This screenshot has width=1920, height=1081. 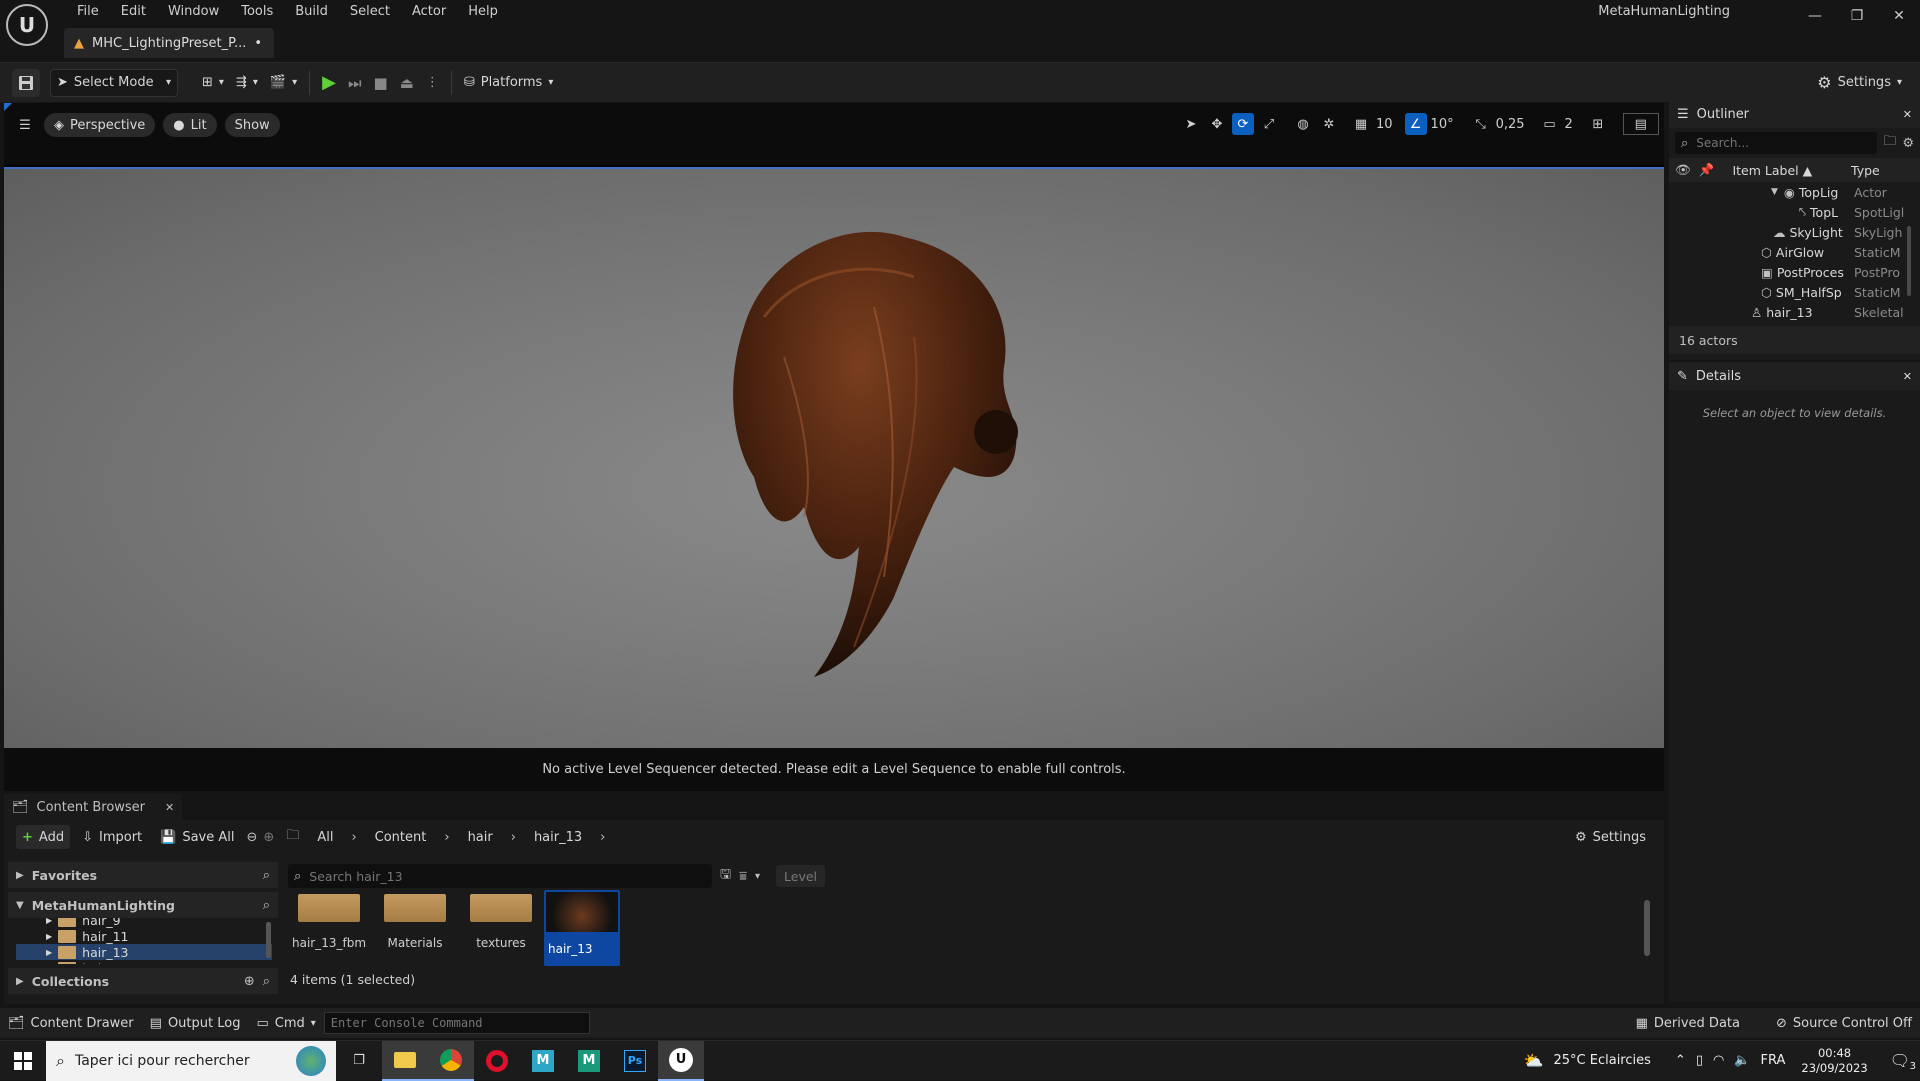 I want to click on maya-icon: M, so click(x=543, y=1061).